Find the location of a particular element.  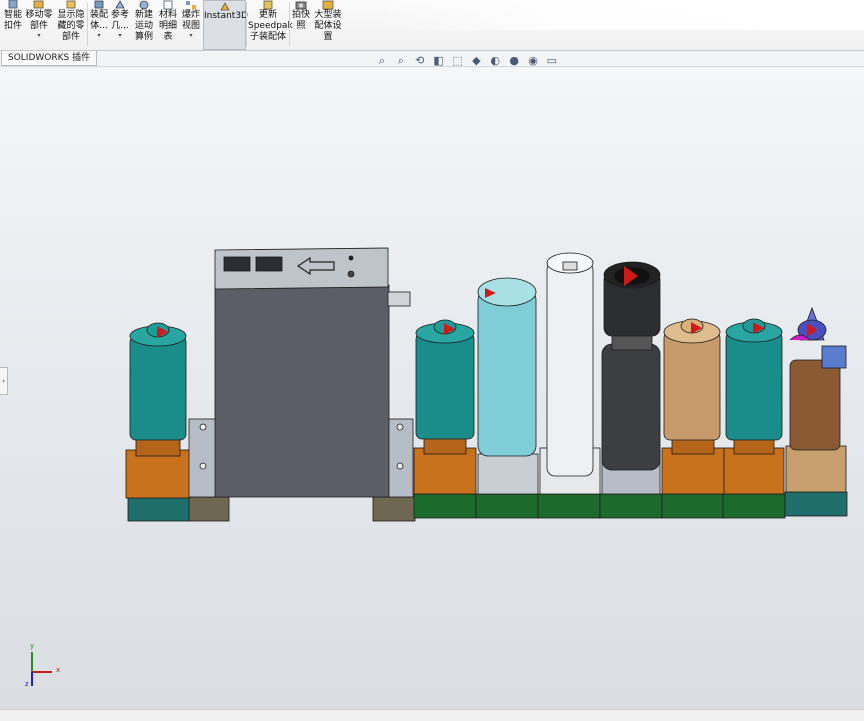

button-label: 配体设 is located at coordinates (328, 26).